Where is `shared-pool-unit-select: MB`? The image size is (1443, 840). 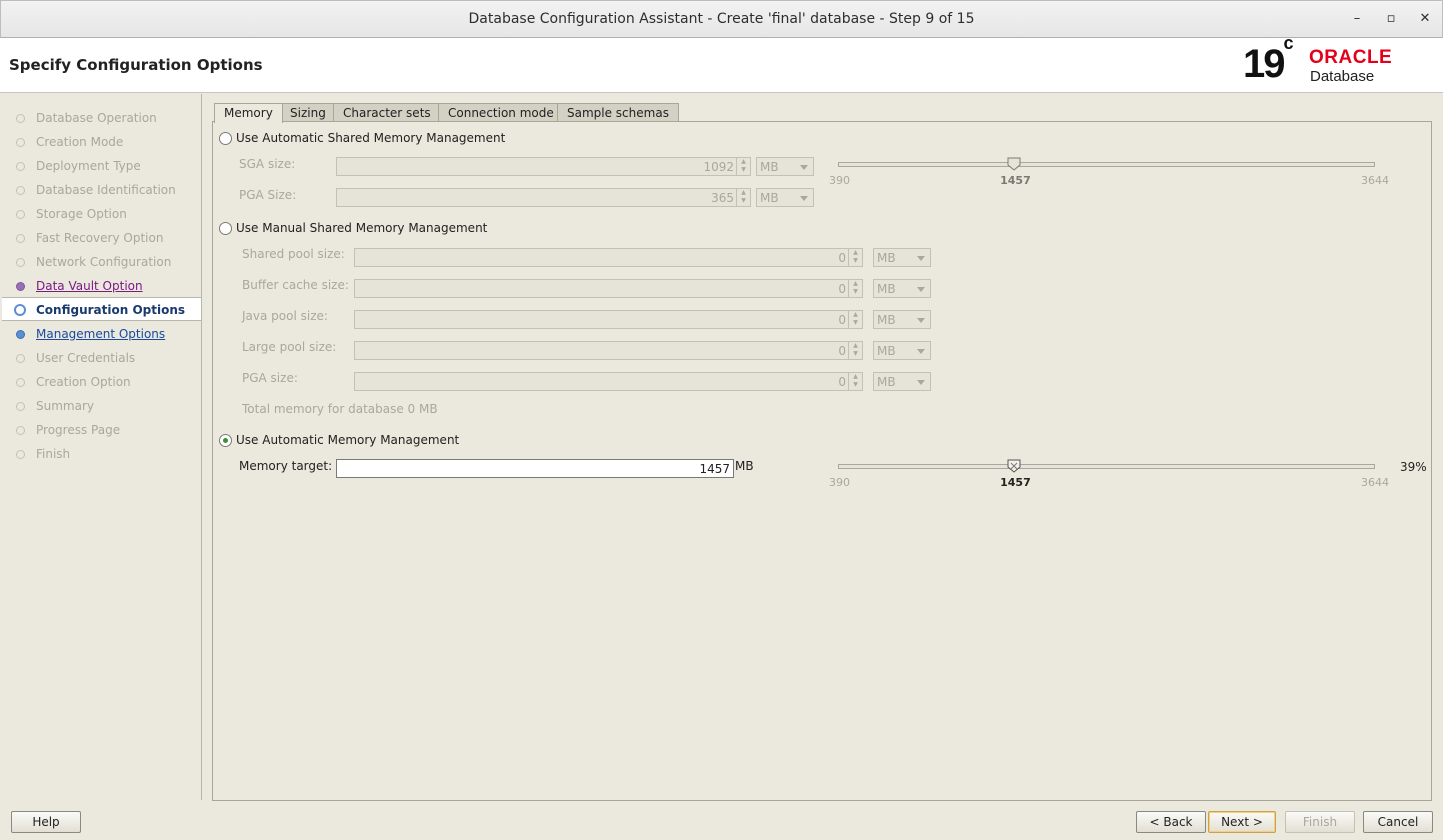 shared-pool-unit-select: MB is located at coordinates (902, 257).